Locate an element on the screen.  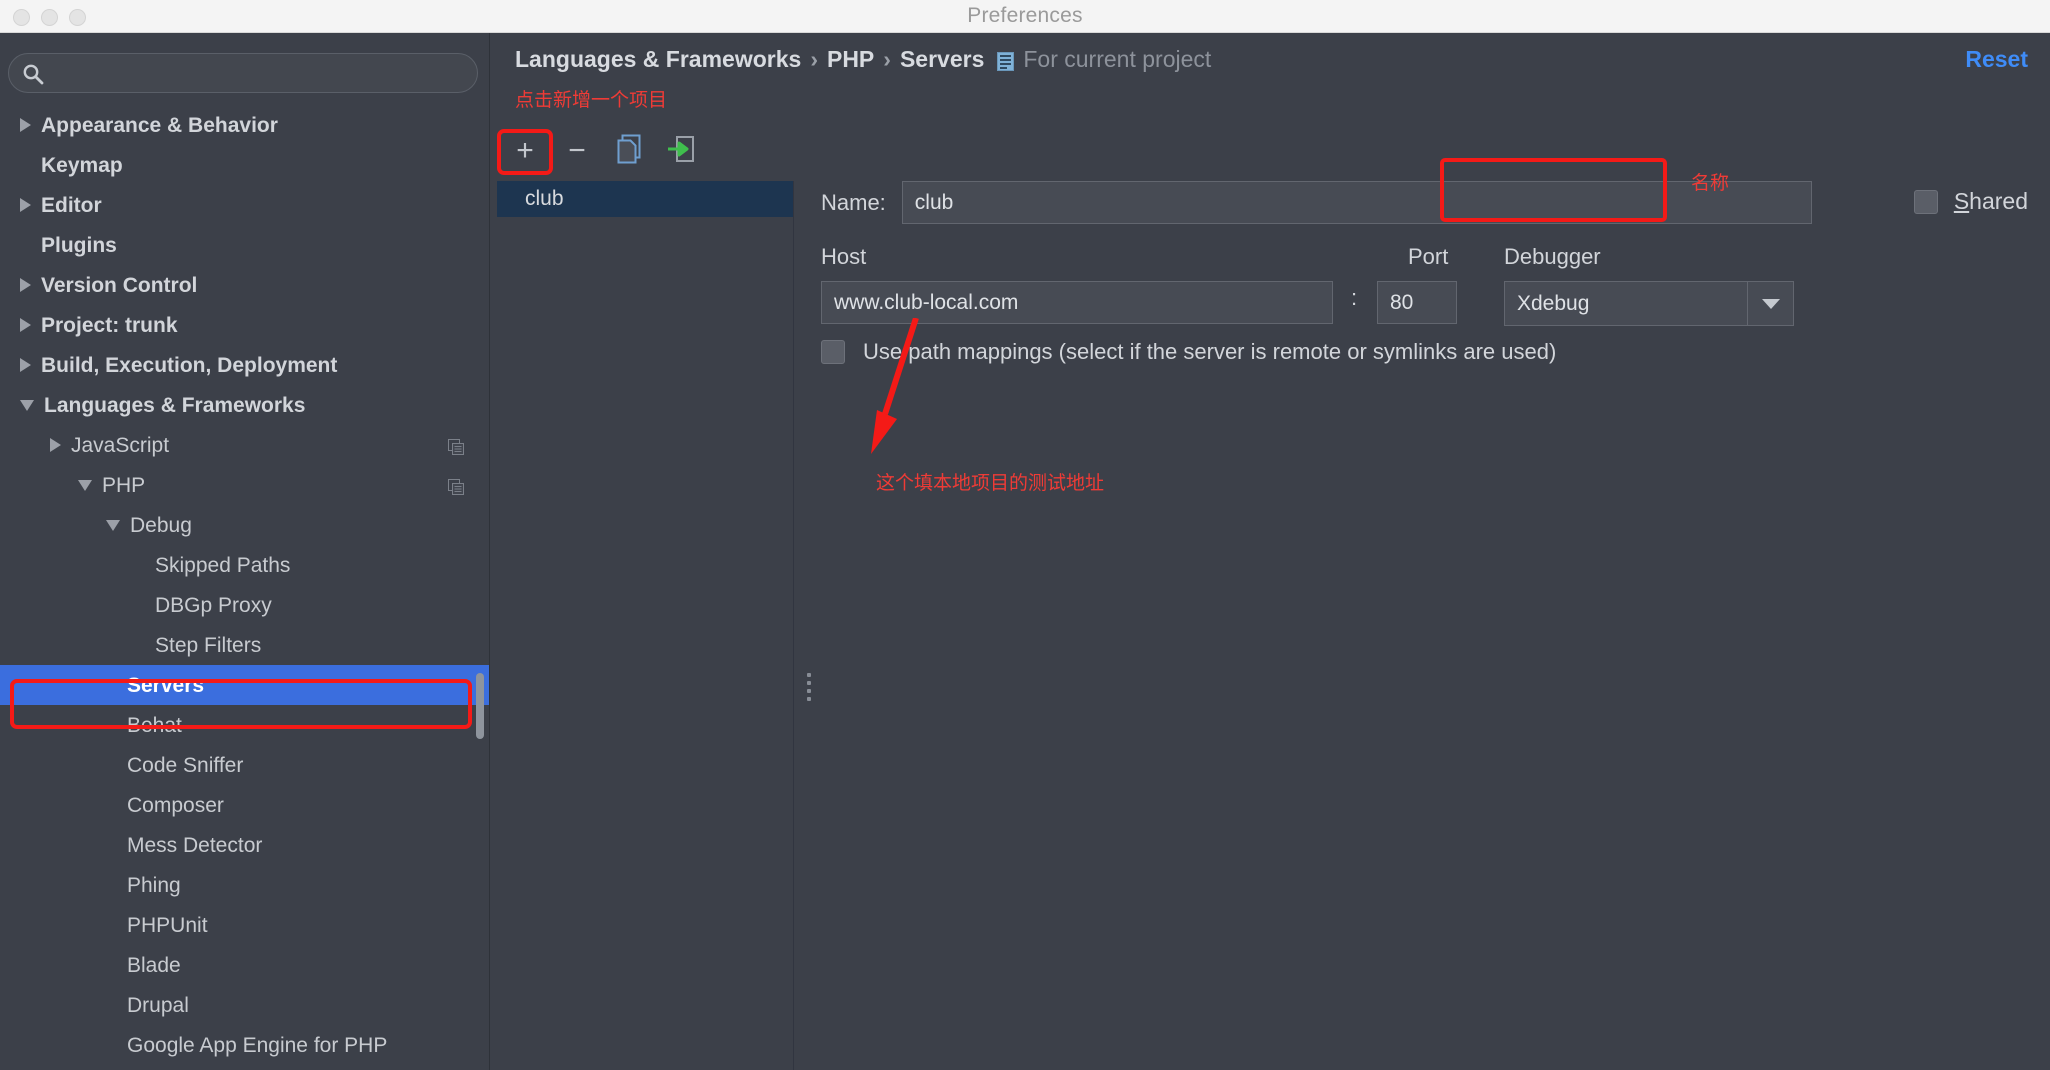
window-title: Preferences is located at coordinates (1025, 15).